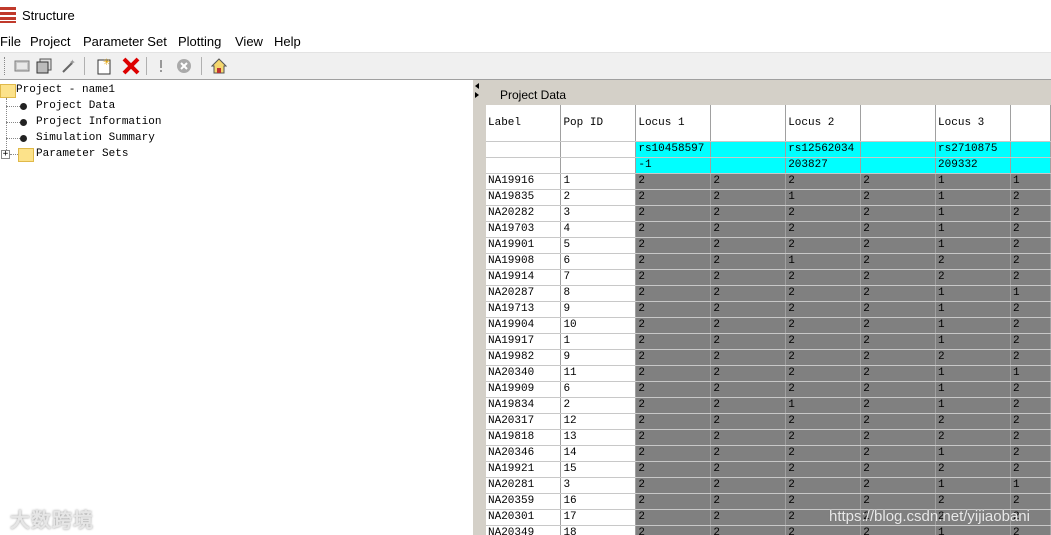 The height and width of the screenshot is (535, 1051). Describe the element at coordinates (524, 181) in the screenshot. I see `sample-label-cell: NA19916` at that location.